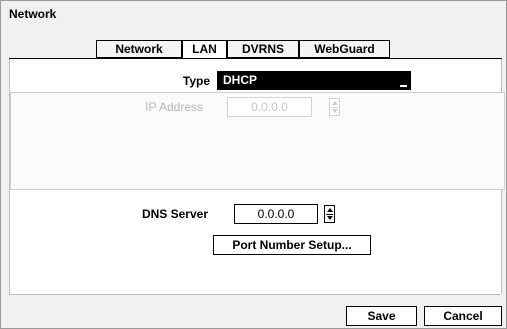 The image size is (507, 329). What do you see at coordinates (314, 80) in the screenshot?
I see `type-select: DHCP` at bounding box center [314, 80].